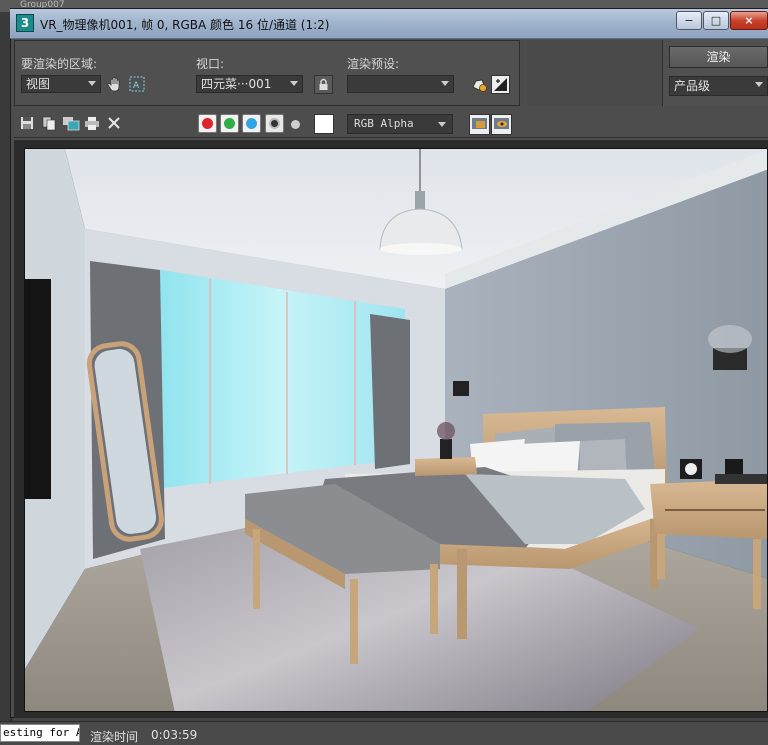 This screenshot has width=768, height=745. Describe the element at coordinates (71, 124) in the screenshot. I see `clone-icon` at that location.